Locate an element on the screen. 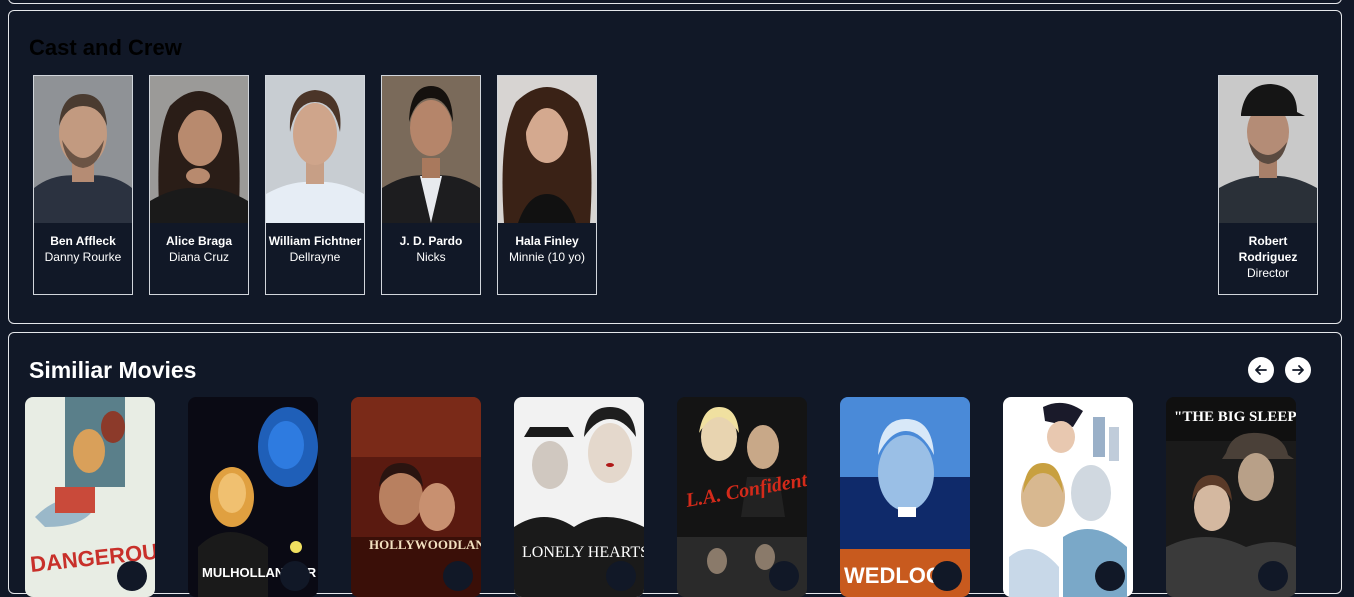 This screenshot has height=597, width=1354. cast-card-ben-affleck: Ben Affleck Danny Rourke is located at coordinates (83, 185).